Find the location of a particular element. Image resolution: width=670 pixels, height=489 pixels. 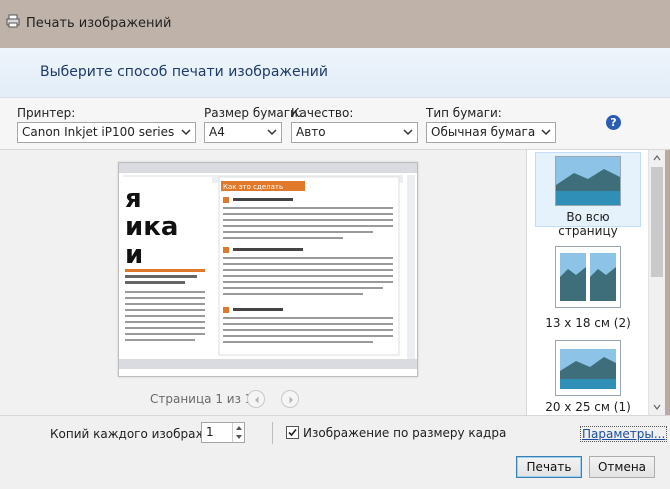

paper-type-select: Обычная бумага is located at coordinates (491, 132).